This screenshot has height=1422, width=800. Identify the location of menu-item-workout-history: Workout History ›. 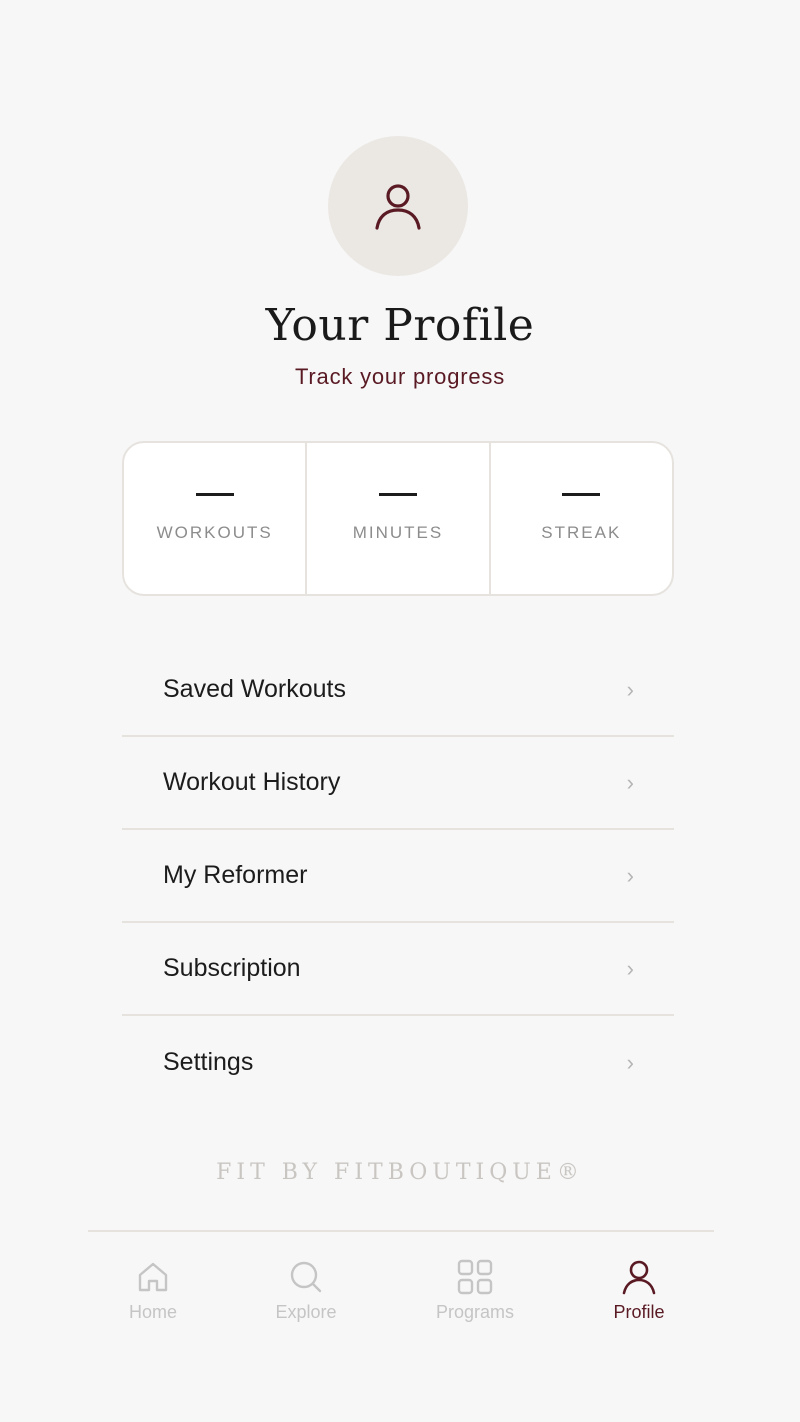
(398, 783).